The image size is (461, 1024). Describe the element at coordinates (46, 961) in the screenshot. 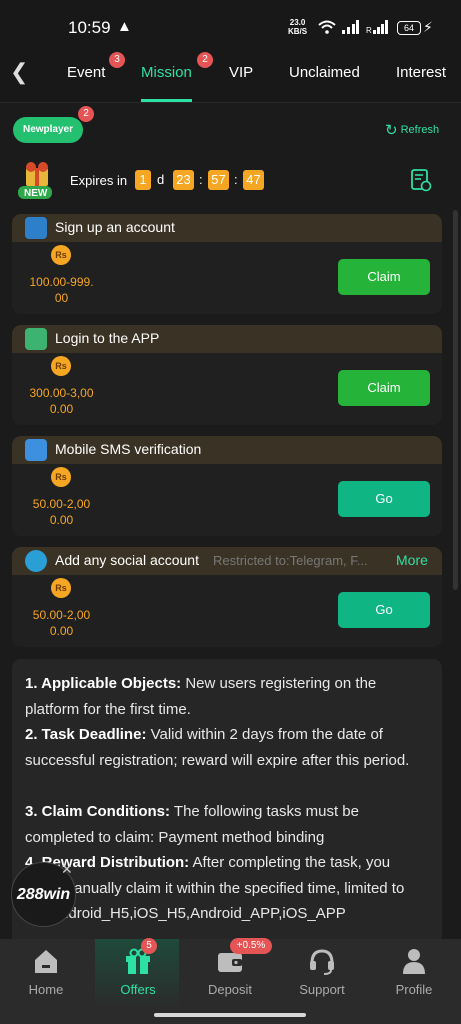

I see `home-icon` at that location.